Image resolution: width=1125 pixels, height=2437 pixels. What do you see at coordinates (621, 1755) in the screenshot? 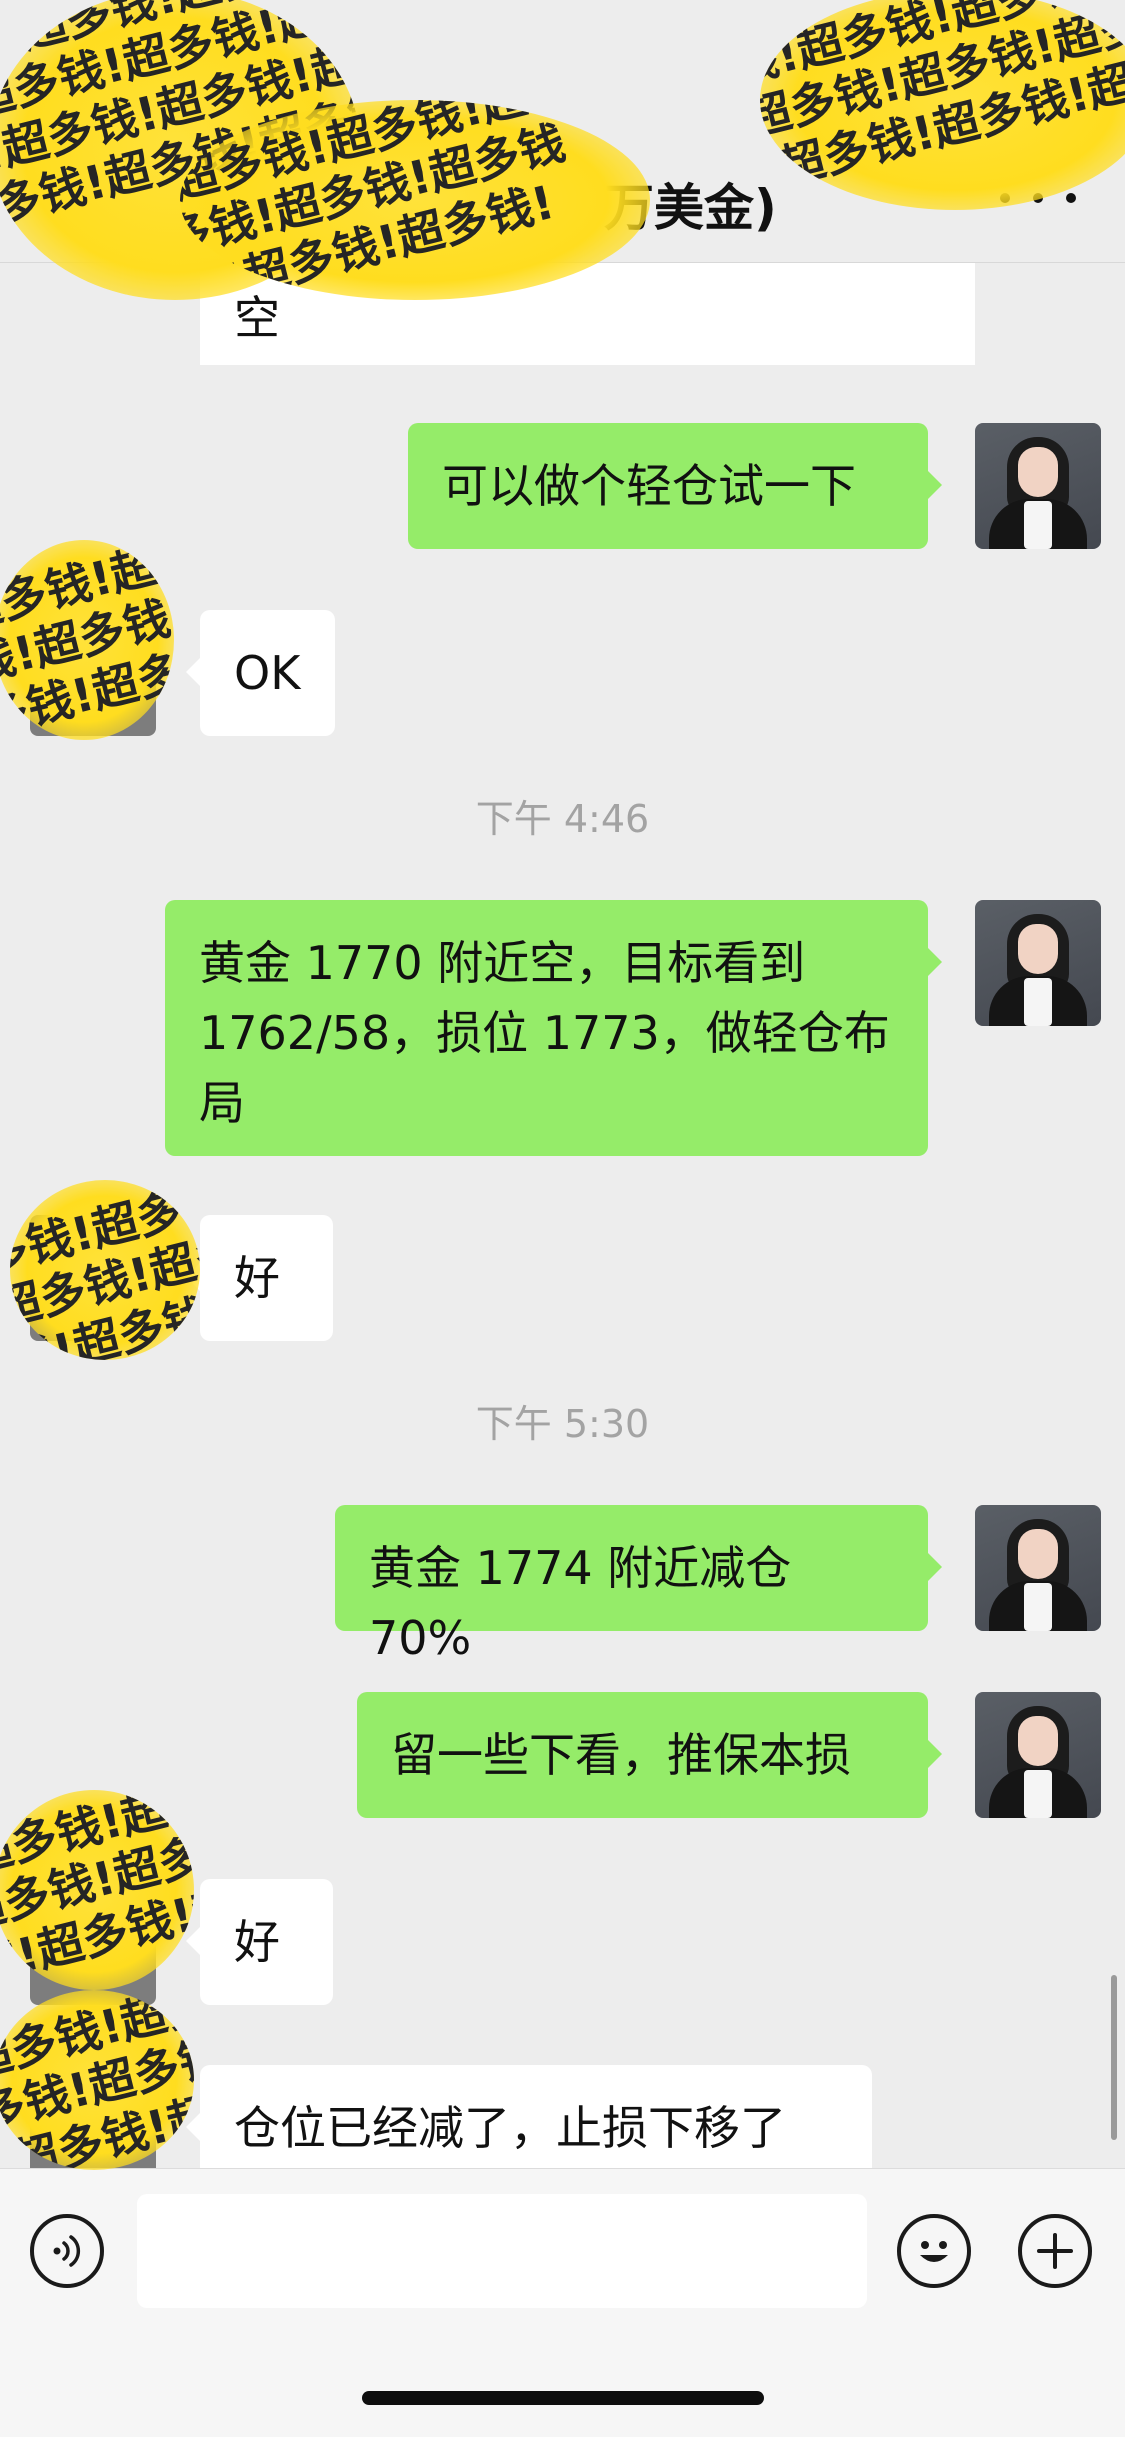
I see `message-text: 留一些下看，推保本损` at bounding box center [621, 1755].